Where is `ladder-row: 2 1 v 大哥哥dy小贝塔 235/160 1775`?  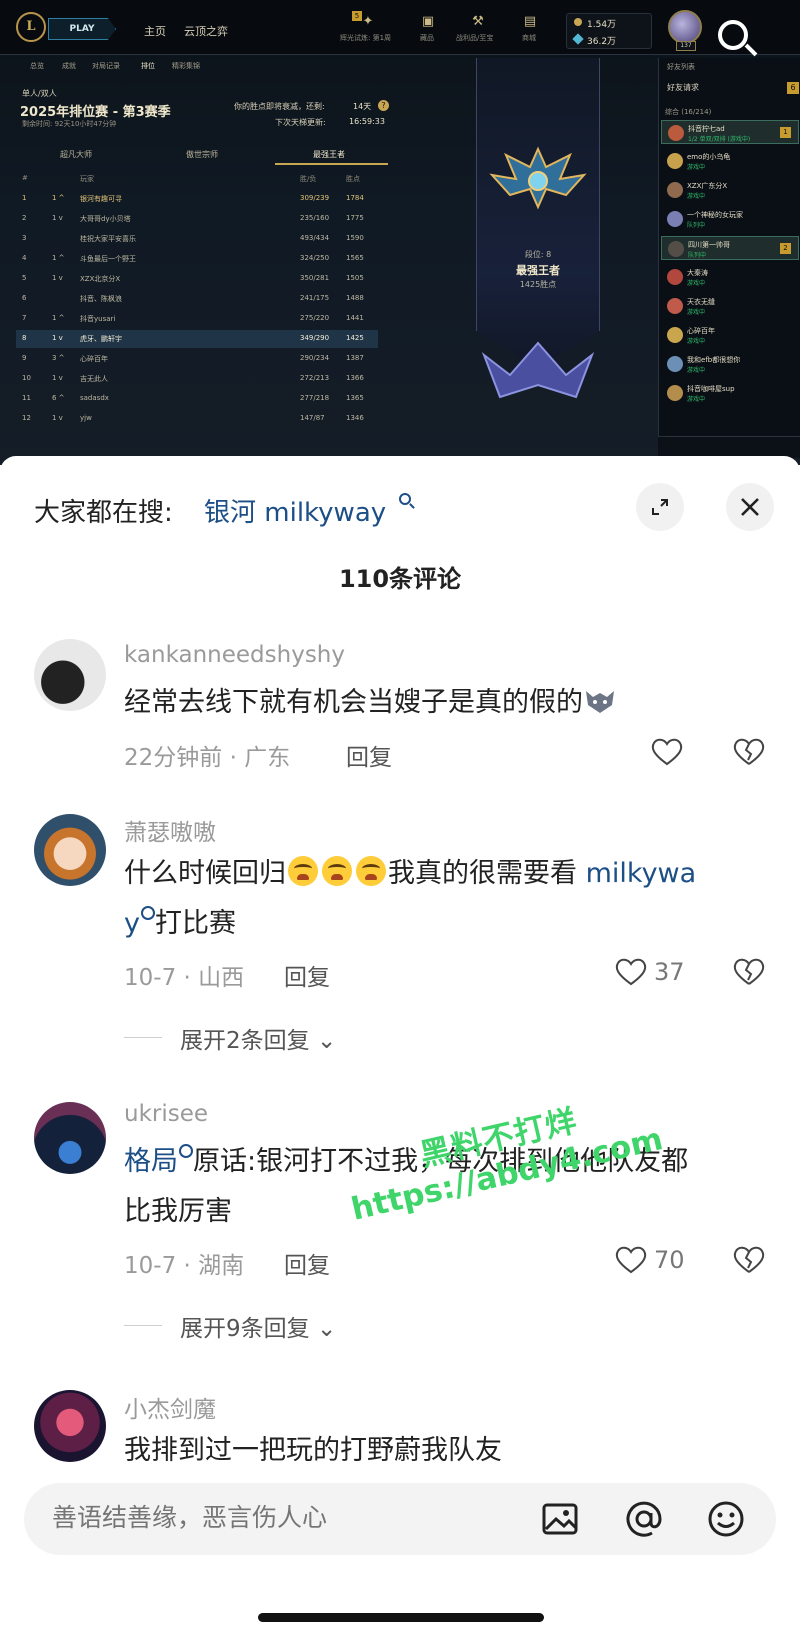
ladder-row: 2 1 v 大哥哥dy小贝塔 235/160 1775 is located at coordinates (197, 219).